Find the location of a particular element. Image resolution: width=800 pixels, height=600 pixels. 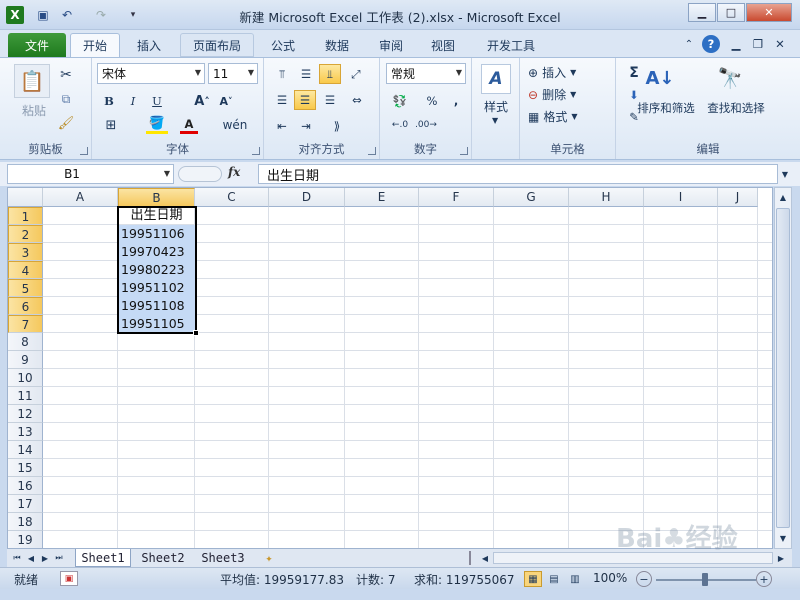

styles-icon: A is located at coordinates (496, 79).